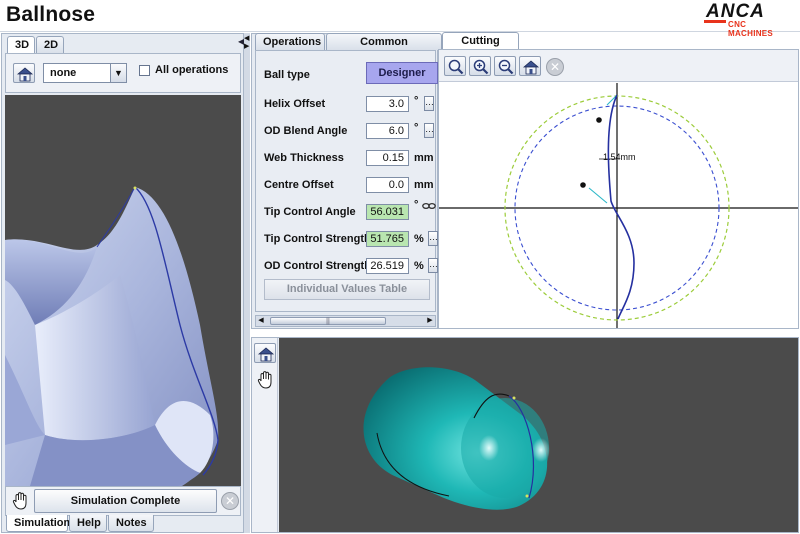 The height and width of the screenshot is (534, 800). What do you see at coordinates (38, 523) in the screenshot?
I see `tab-simulation: Simulation` at bounding box center [38, 523].